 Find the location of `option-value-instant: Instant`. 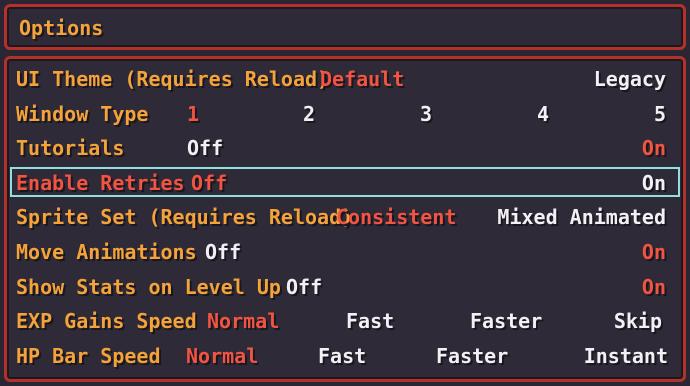

option-value-instant: Instant is located at coordinates (626, 356).